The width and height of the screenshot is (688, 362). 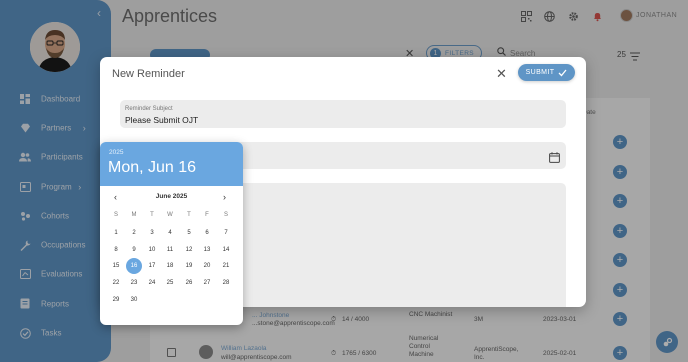 What do you see at coordinates (226, 233) in the screenshot?
I see `calendar-day: 7` at bounding box center [226, 233].